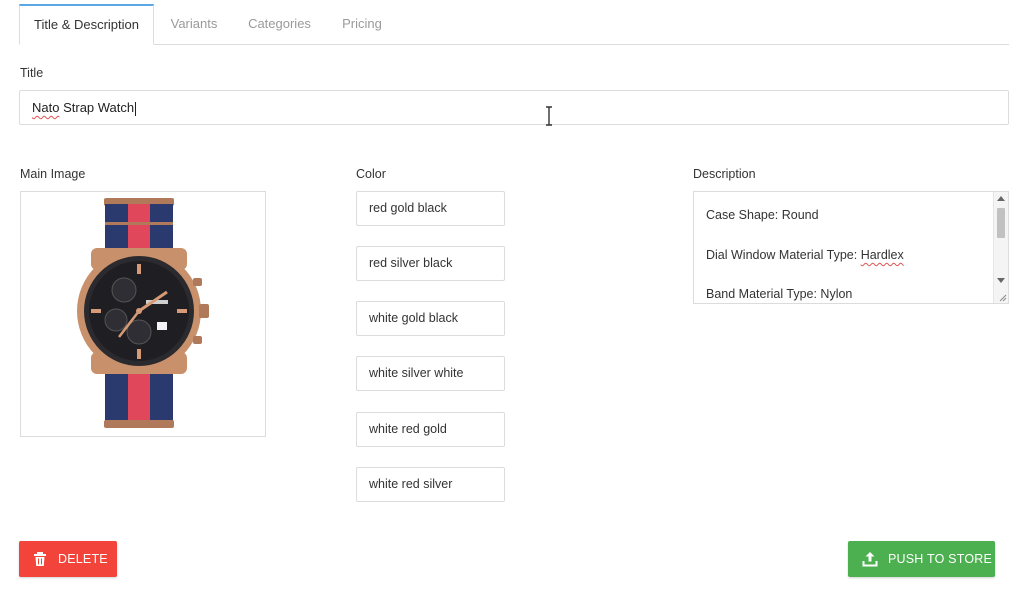 The image size is (1024, 589). Describe the element at coordinates (40, 559) in the screenshot. I see `trash-icon` at that location.